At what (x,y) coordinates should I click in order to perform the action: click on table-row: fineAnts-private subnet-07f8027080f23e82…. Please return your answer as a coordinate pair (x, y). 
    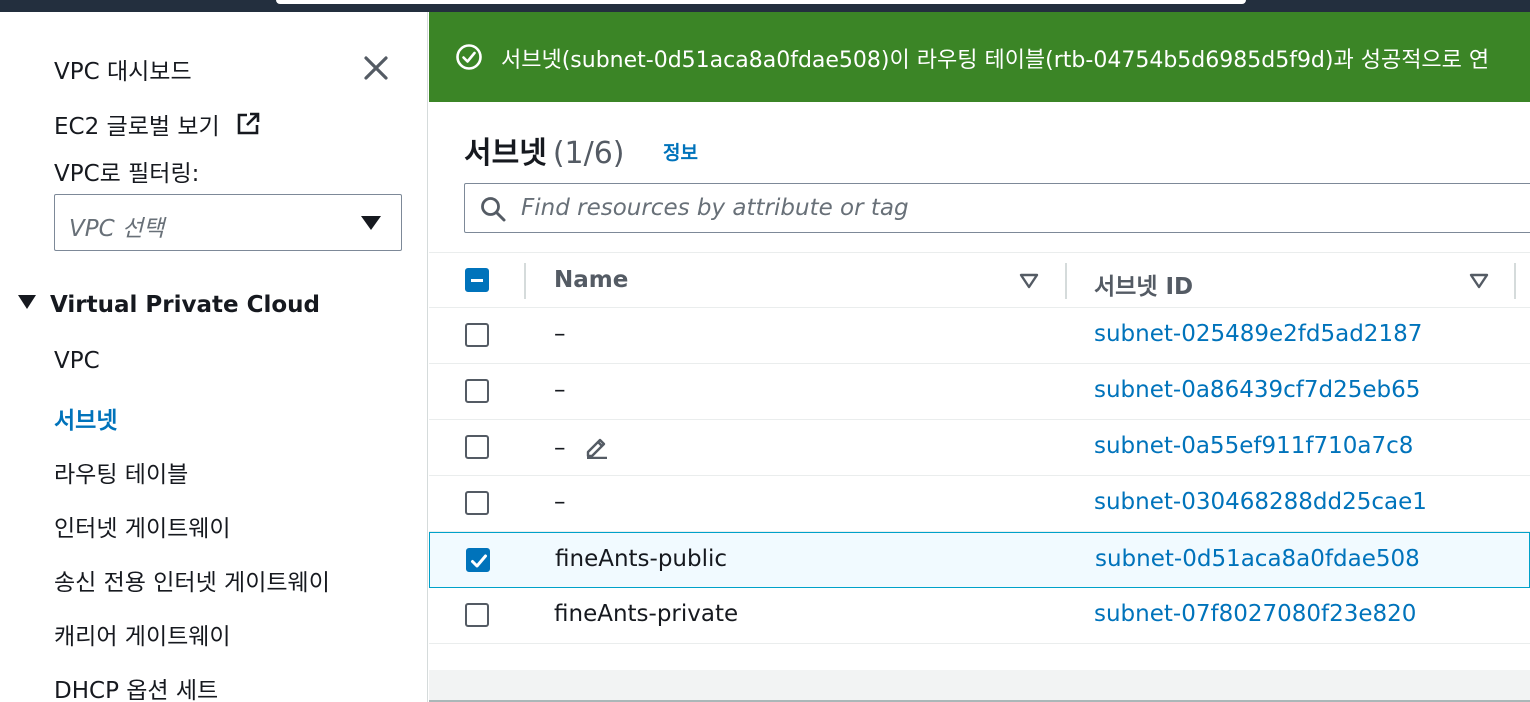
    Looking at the image, I should click on (979, 616).